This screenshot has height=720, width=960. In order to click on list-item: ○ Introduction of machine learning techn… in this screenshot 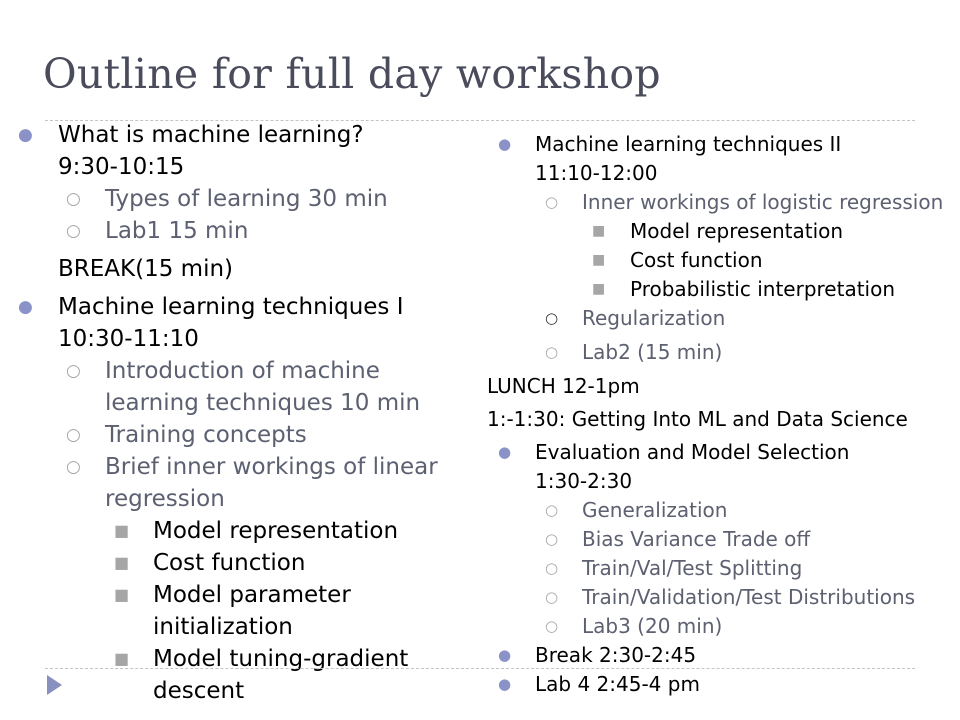, I will do `click(238, 387)`.